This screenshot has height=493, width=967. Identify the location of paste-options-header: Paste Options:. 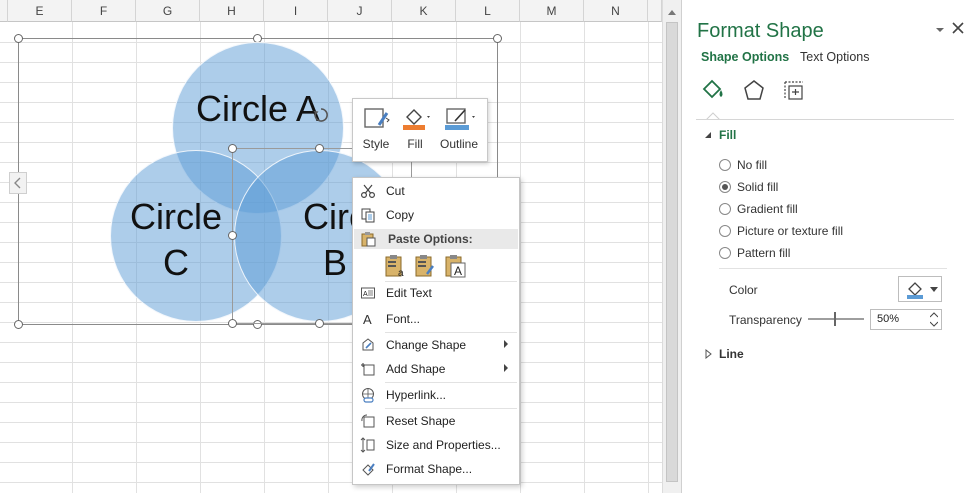
(436, 239).